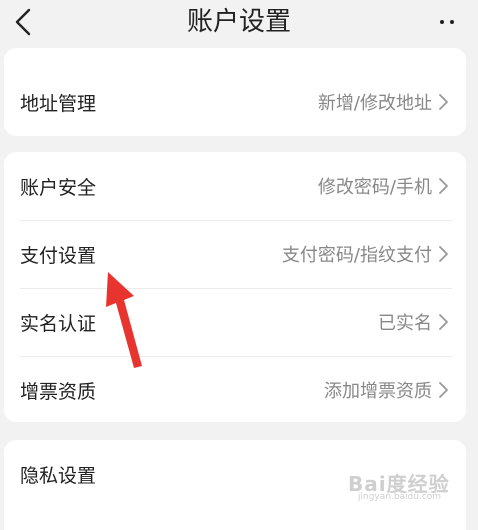 Image resolution: width=478 pixels, height=530 pixels. Describe the element at coordinates (235, 322) in the screenshot. I see `row-real-name-verification: 实名认证 已实名` at that location.